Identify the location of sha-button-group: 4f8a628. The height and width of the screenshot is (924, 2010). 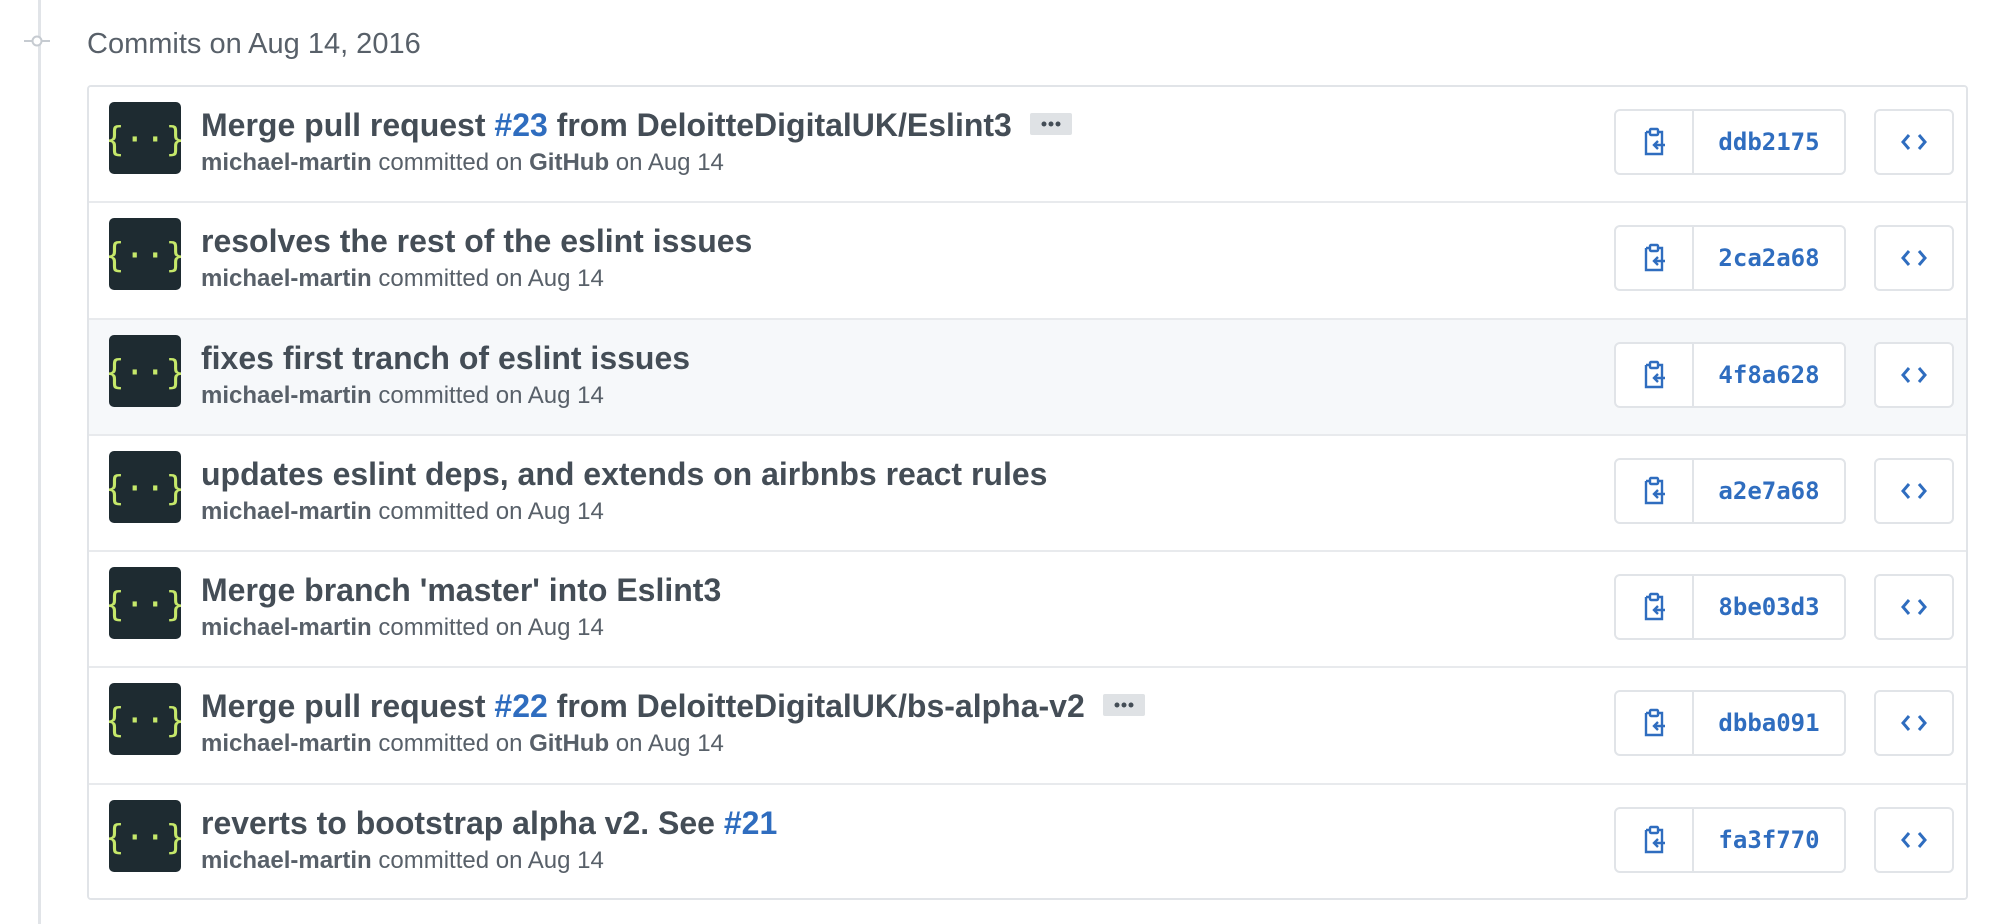
(1730, 374).